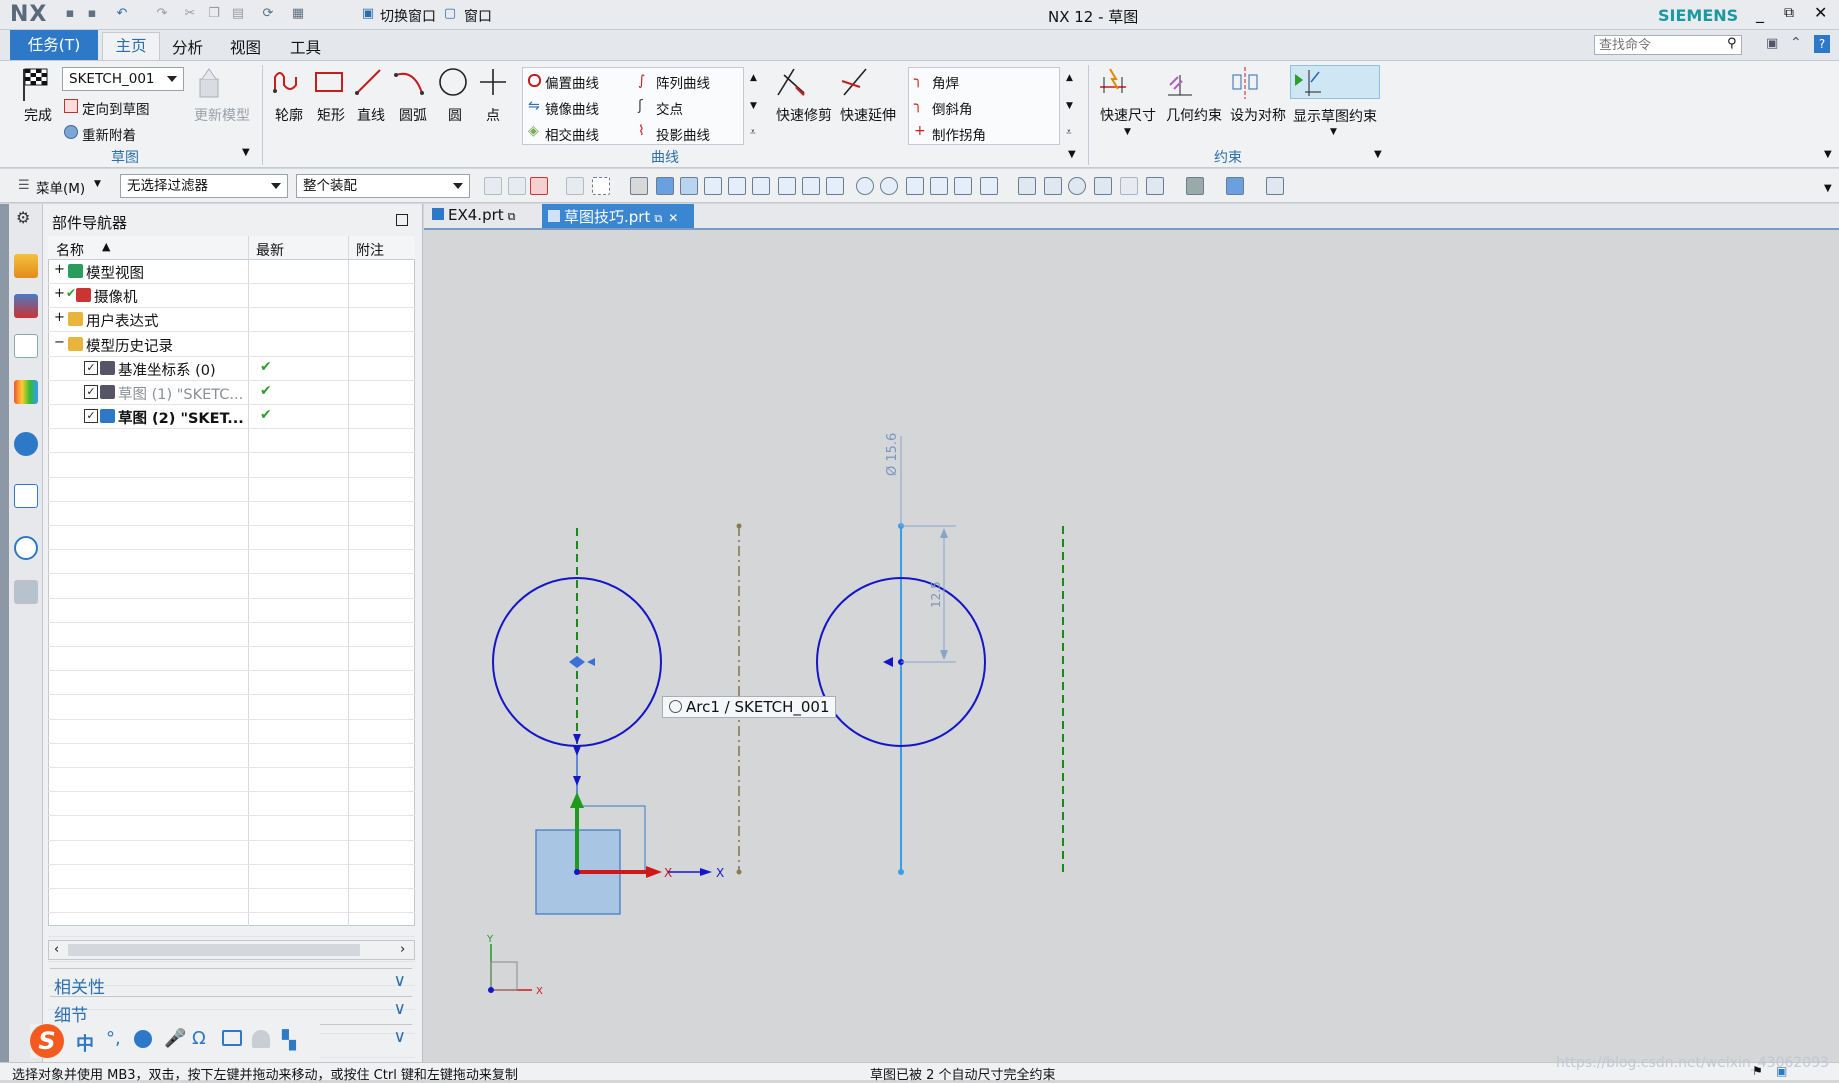 This screenshot has height=1083, width=1839. Describe the element at coordinates (71, 106) in the screenshot. I see `orient-to-sketch-icon` at that location.